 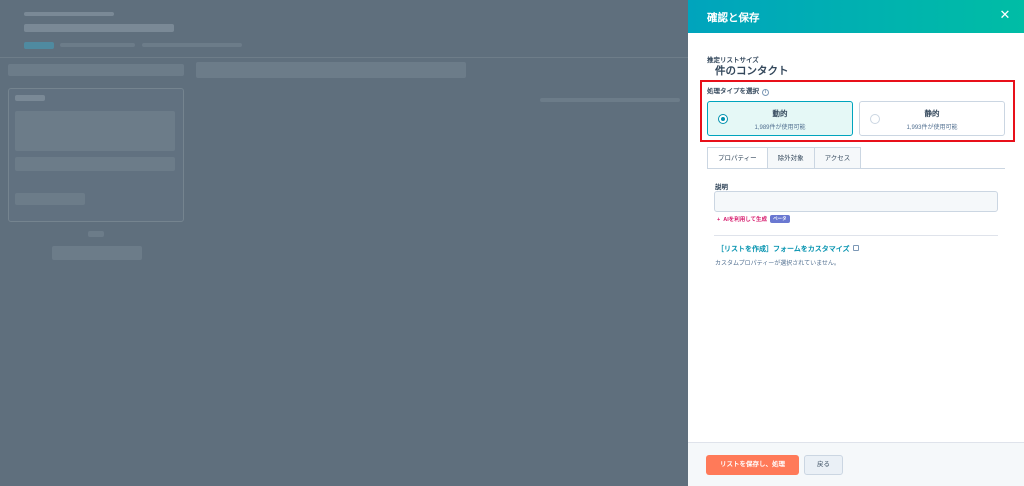 I want to click on customize-form-label: ［リストを作成］フォームをカスタマイズ, so click(x=783, y=249).